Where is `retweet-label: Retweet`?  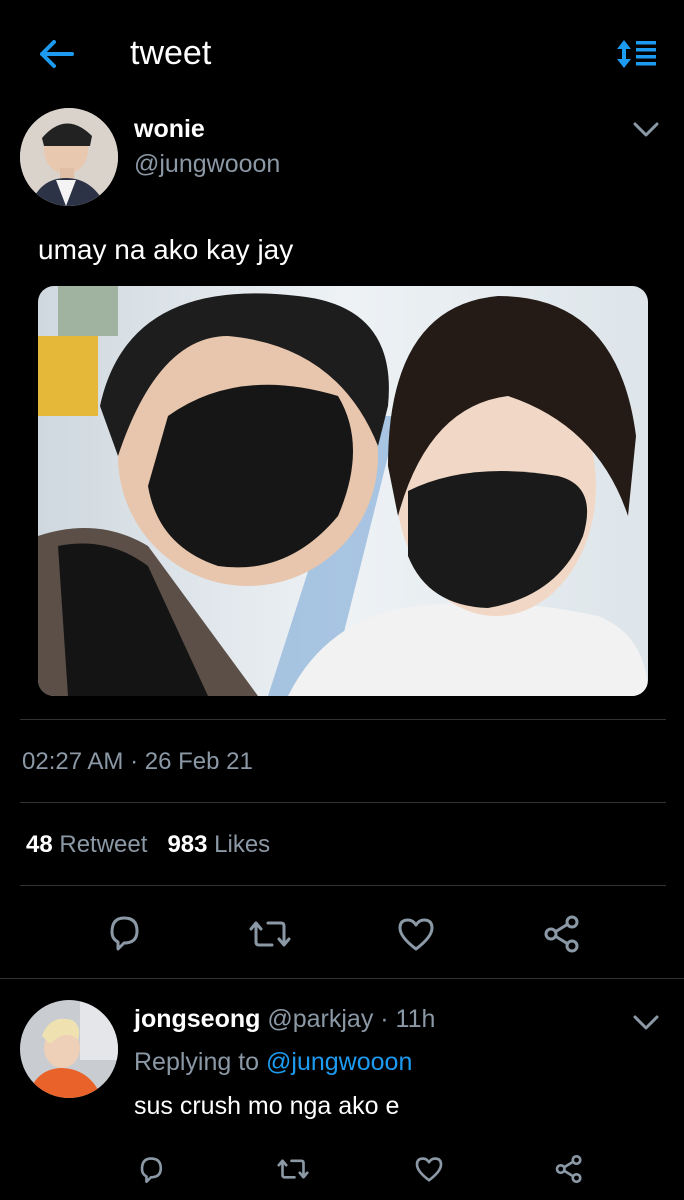
retweet-label: Retweet is located at coordinates (103, 844).